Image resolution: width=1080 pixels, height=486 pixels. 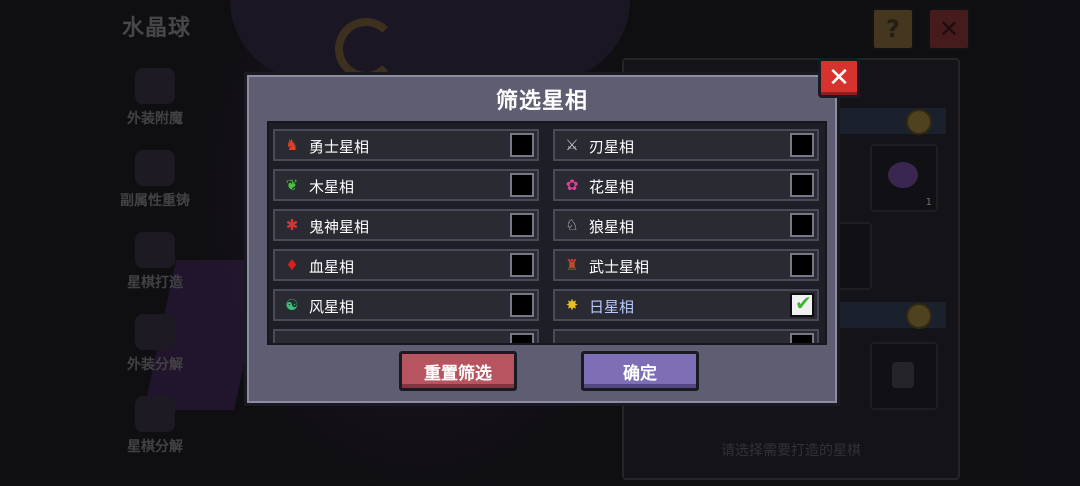 What do you see at coordinates (292, 304) in the screenshot?
I see `wind-swirl-icon: ☯` at bounding box center [292, 304].